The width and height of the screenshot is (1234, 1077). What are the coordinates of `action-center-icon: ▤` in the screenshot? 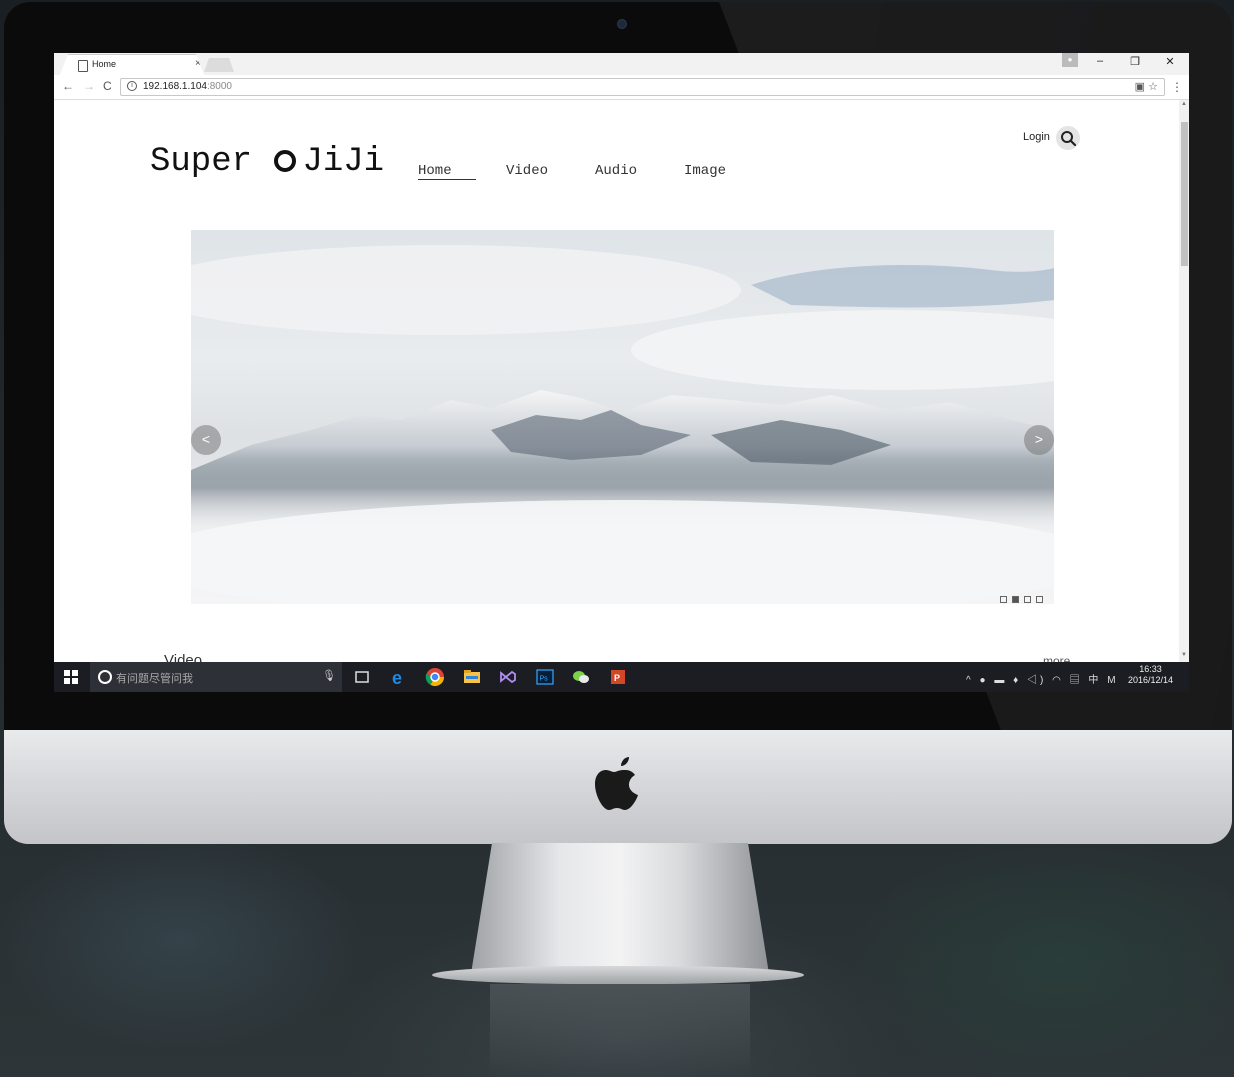 It's located at (1076, 680).